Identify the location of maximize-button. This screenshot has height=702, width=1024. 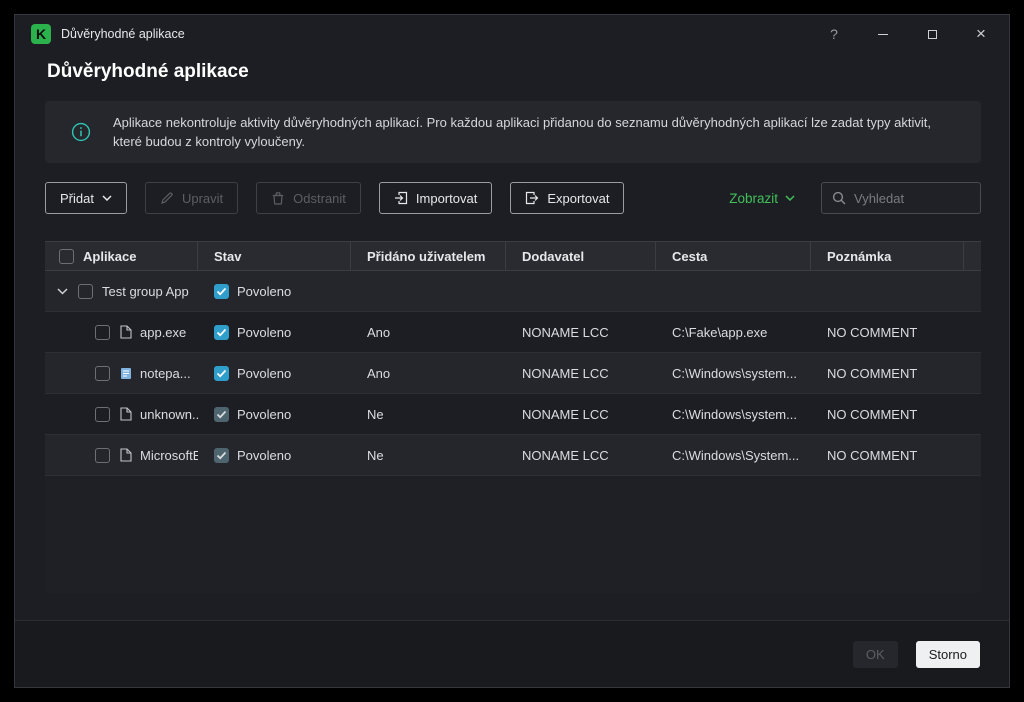
(932, 34).